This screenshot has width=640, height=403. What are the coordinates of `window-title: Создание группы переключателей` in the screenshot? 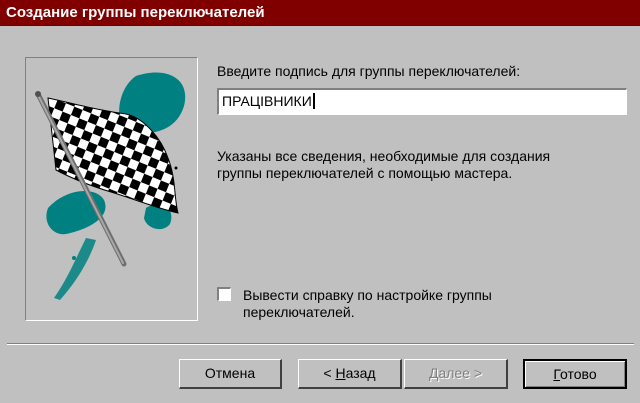 It's located at (320, 13).